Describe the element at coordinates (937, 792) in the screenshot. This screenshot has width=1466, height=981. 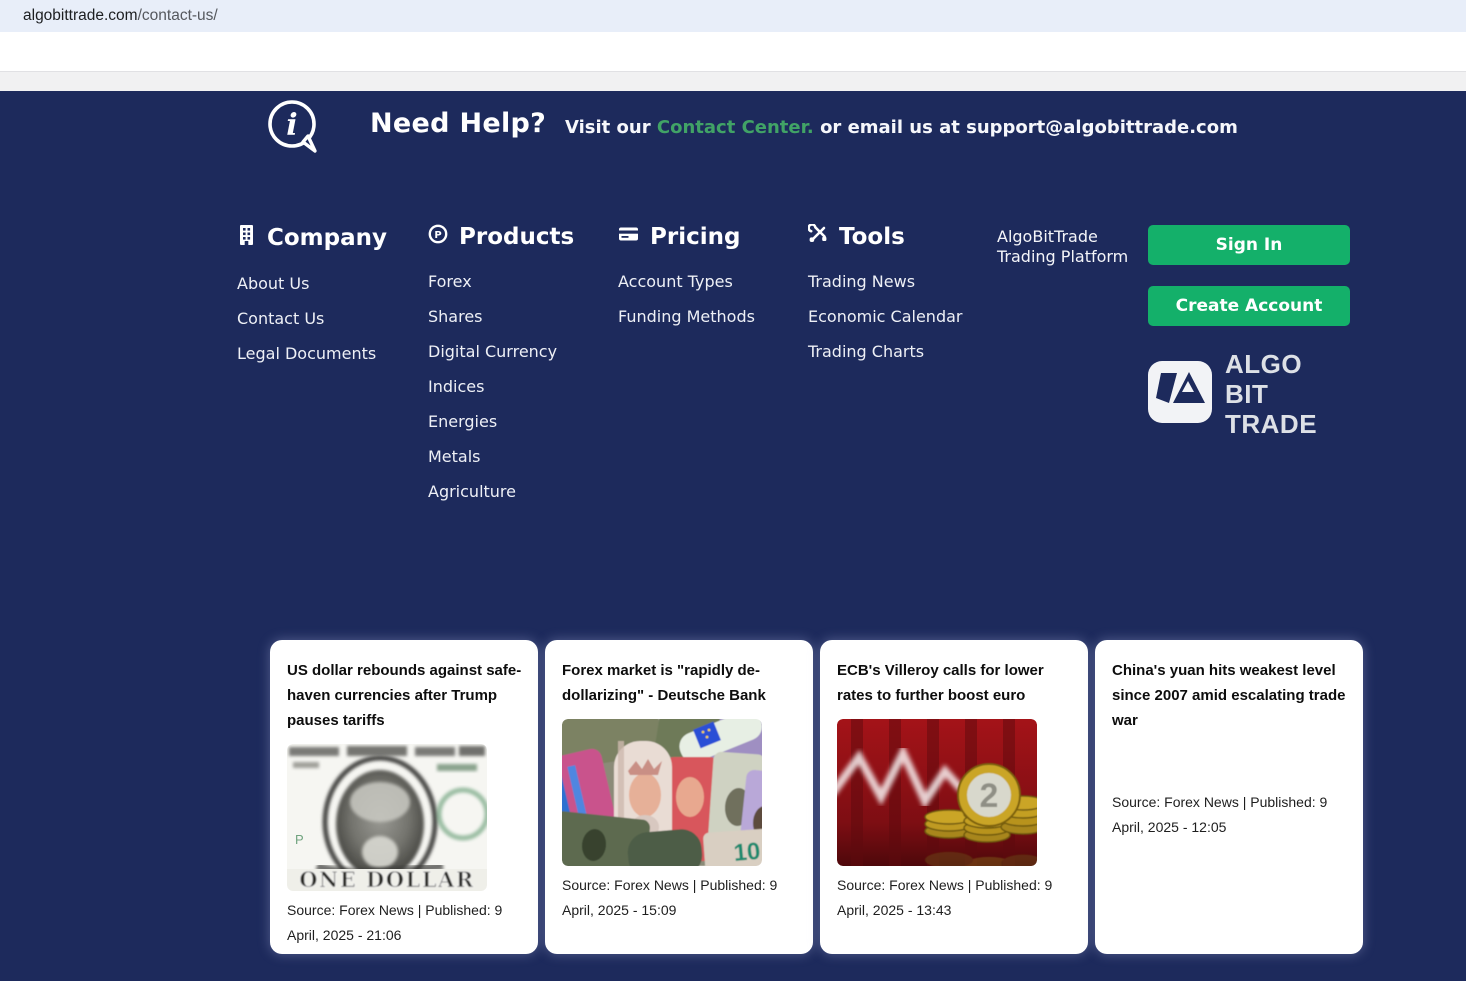
I see `euro-coins-red-chart-image: 2` at that location.